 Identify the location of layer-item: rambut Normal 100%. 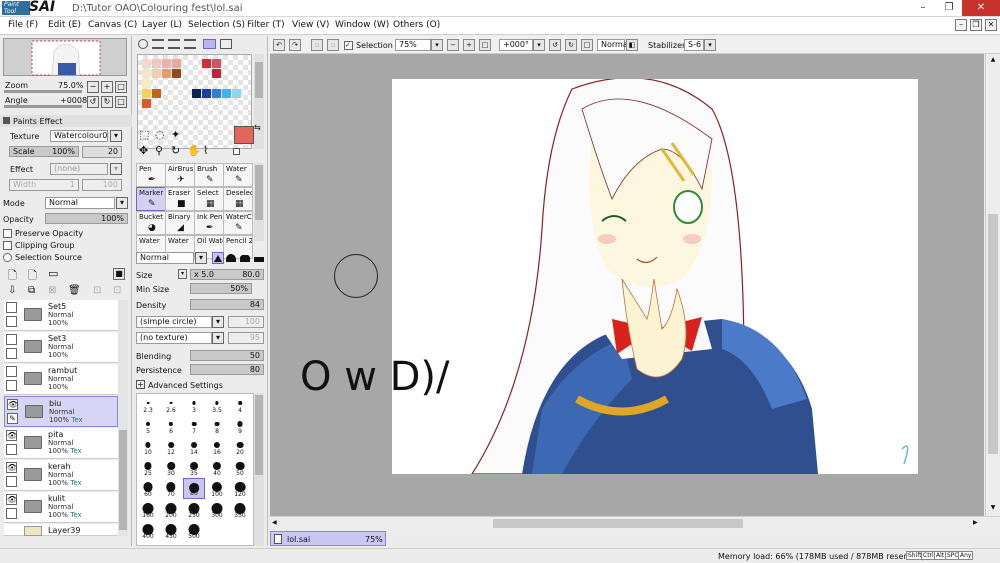
(61, 379).